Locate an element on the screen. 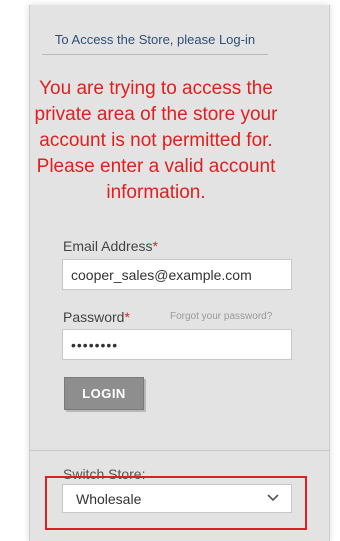 The height and width of the screenshot is (541, 340). section-divider is located at coordinates (180, 450).